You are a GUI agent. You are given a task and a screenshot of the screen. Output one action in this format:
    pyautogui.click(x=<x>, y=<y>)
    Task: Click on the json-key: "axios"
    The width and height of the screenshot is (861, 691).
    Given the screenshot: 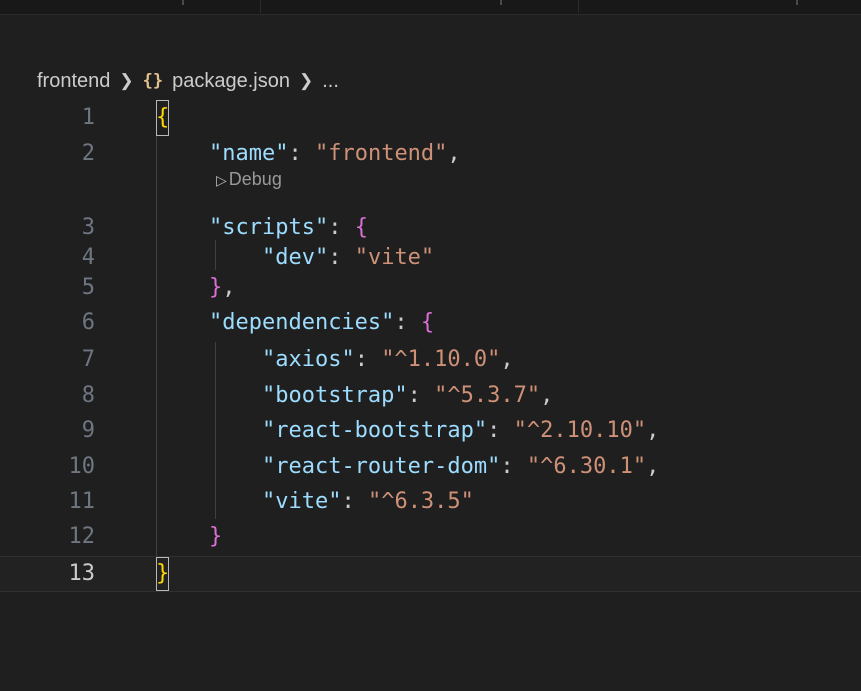 What is the action you would take?
    pyautogui.click(x=308, y=359)
    